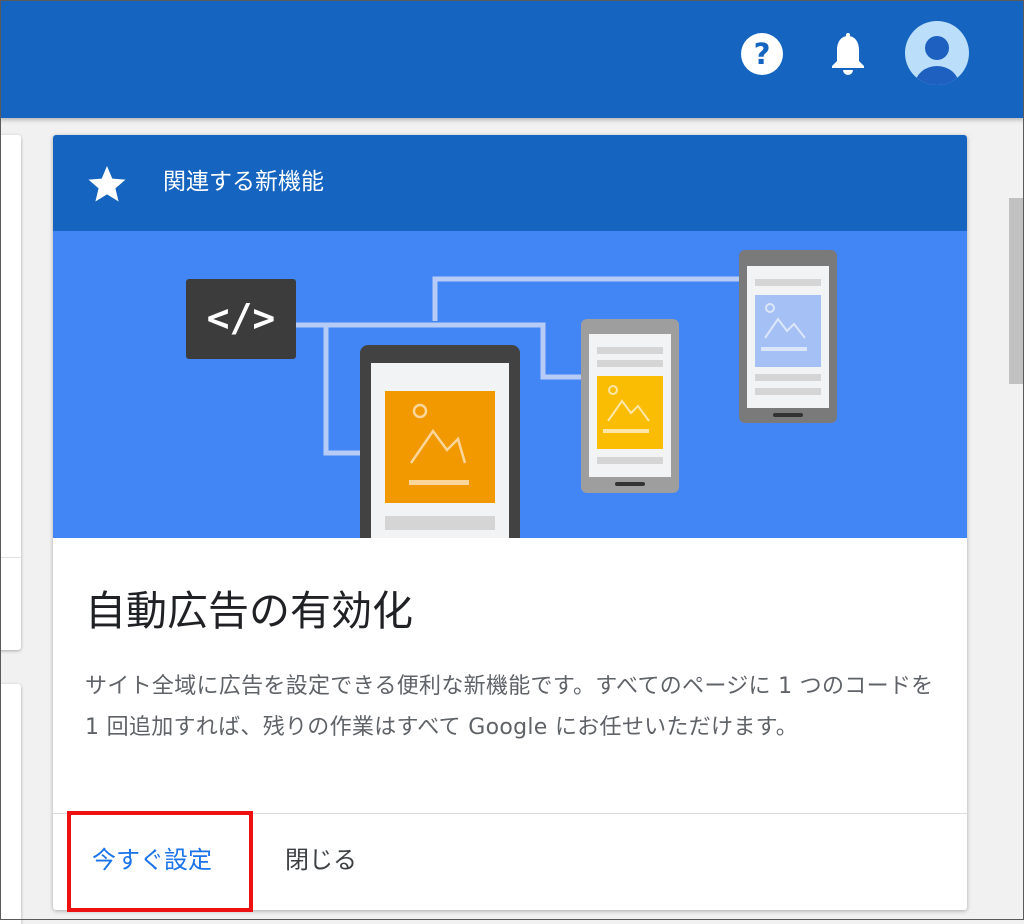 This screenshot has height=924, width=1024. I want to click on divider, so click(10, 557).